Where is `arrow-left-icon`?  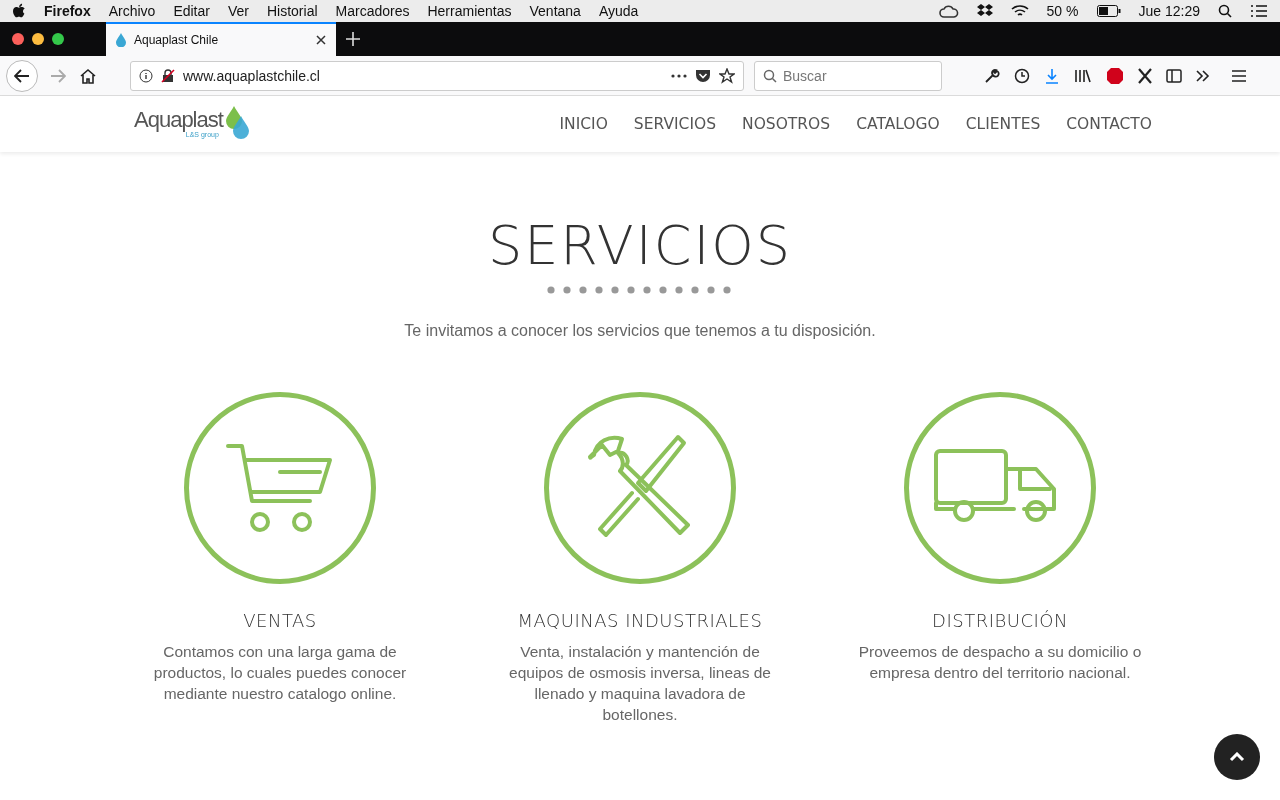
arrow-left-icon is located at coordinates (22, 75).